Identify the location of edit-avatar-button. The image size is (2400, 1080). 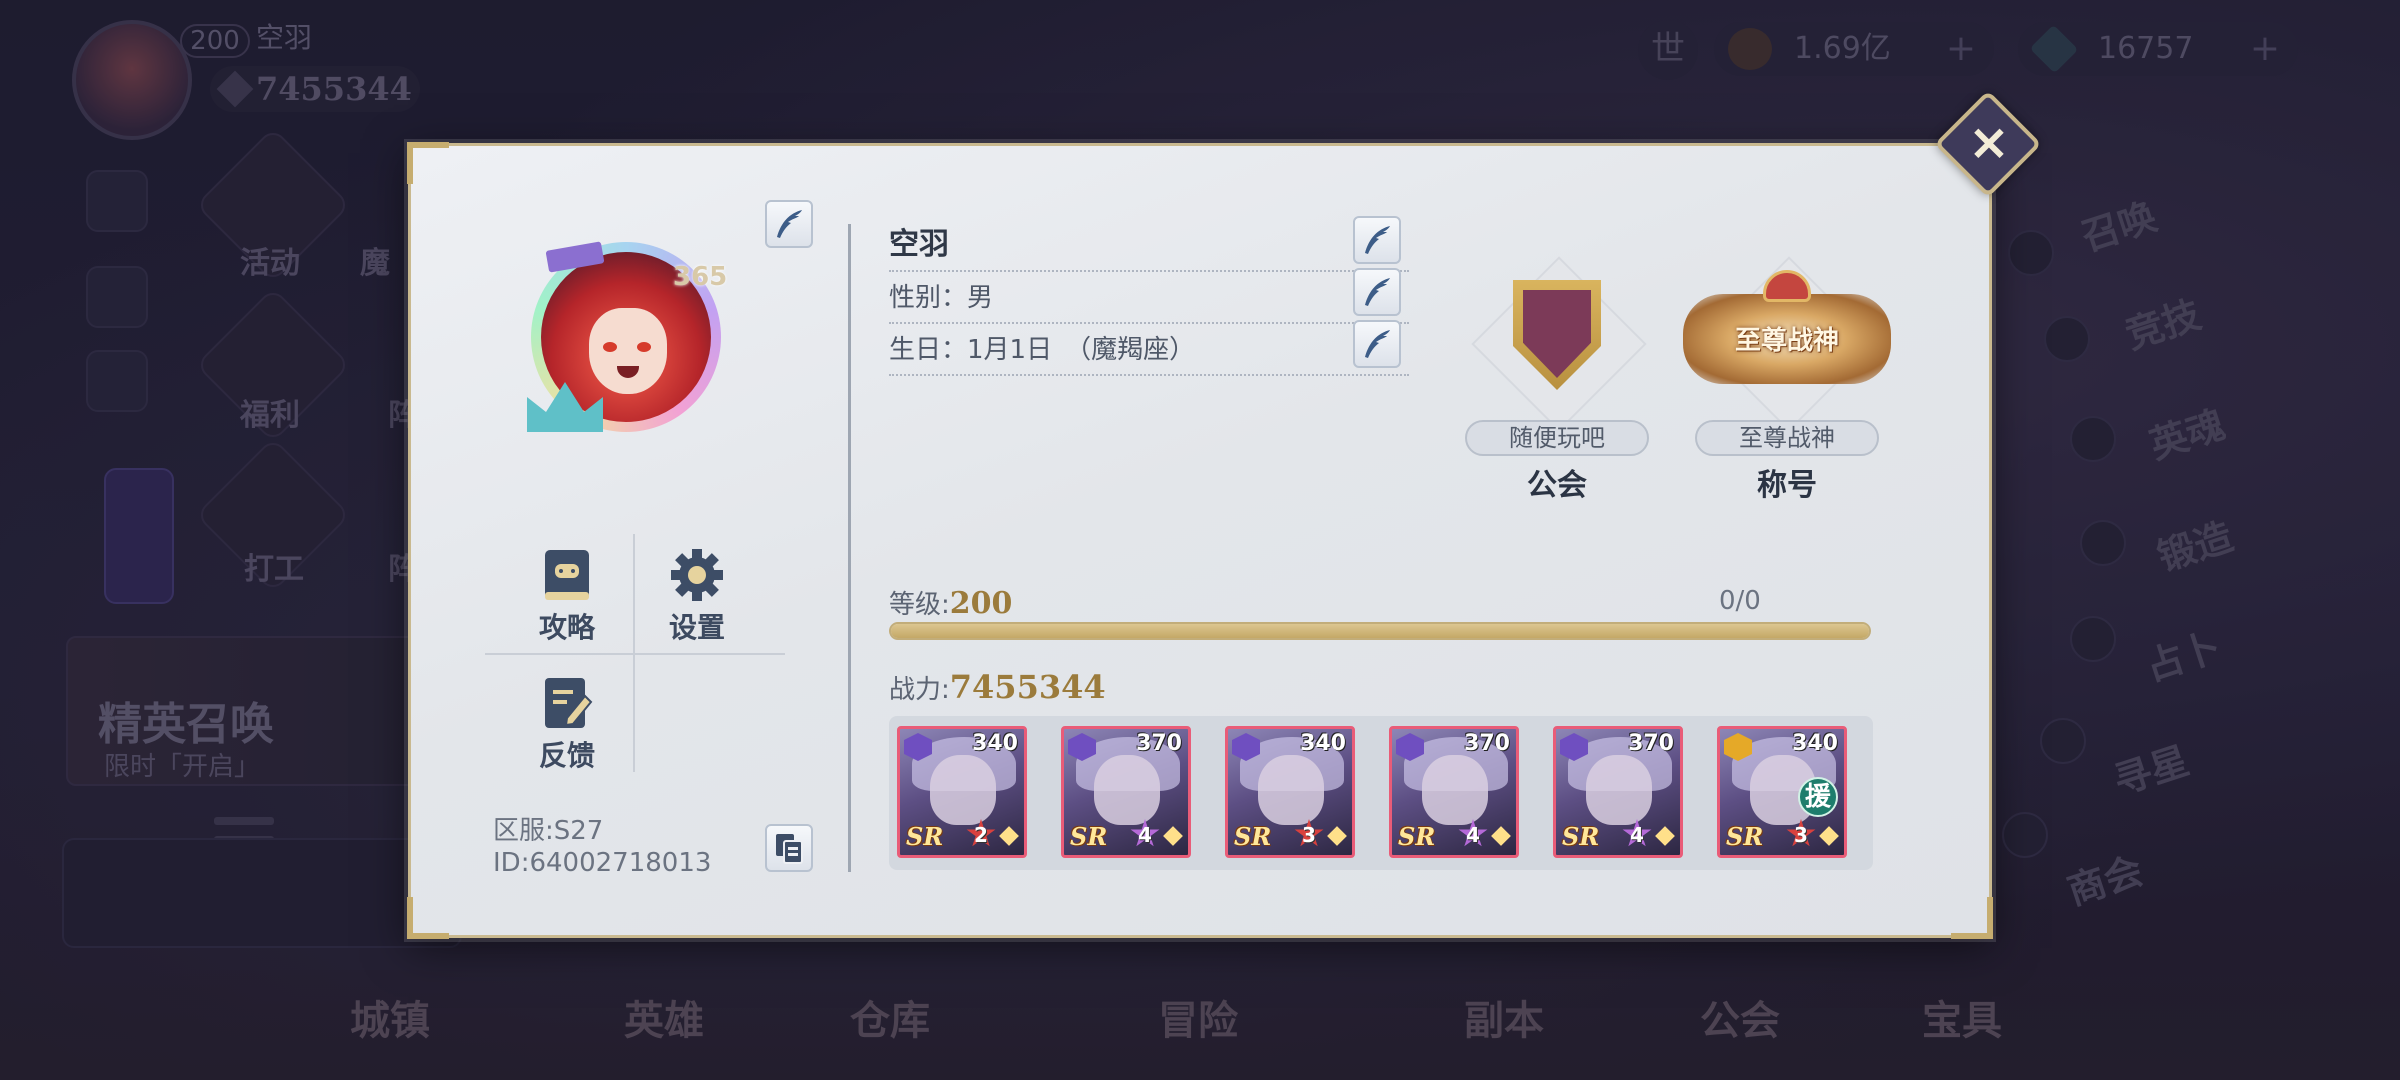
(789, 224).